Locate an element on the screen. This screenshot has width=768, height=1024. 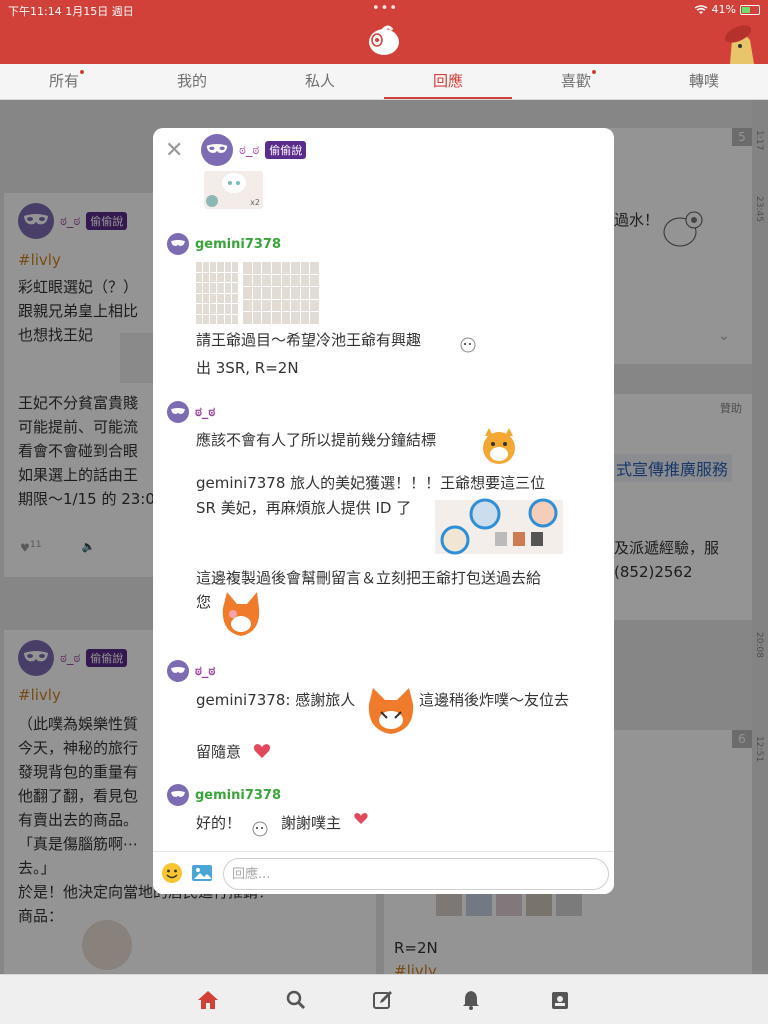
reply-text: 請王爺過目～希望冷池王爺有興趣 is located at coordinates (309, 340).